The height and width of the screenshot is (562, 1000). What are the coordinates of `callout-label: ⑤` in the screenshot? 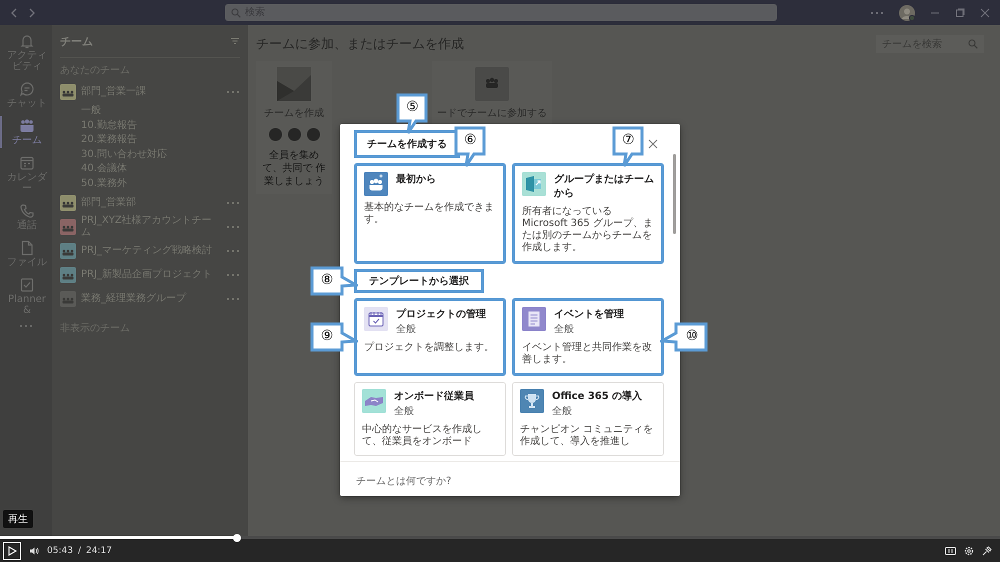 It's located at (412, 114).